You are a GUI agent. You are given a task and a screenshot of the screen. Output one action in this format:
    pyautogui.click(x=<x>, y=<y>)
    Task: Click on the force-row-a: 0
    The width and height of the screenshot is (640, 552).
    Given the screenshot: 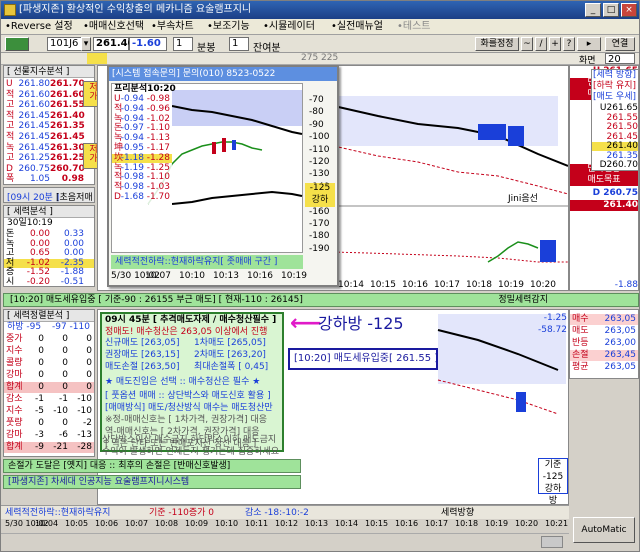 What is the action you would take?
    pyautogui.click(x=41, y=375)
    